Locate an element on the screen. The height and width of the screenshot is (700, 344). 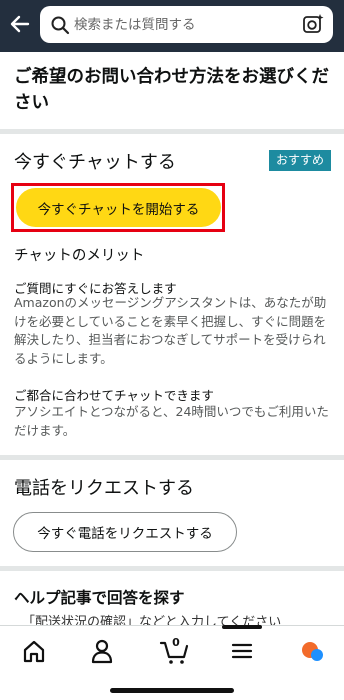
rufus-icon is located at coordinates (312, 651).